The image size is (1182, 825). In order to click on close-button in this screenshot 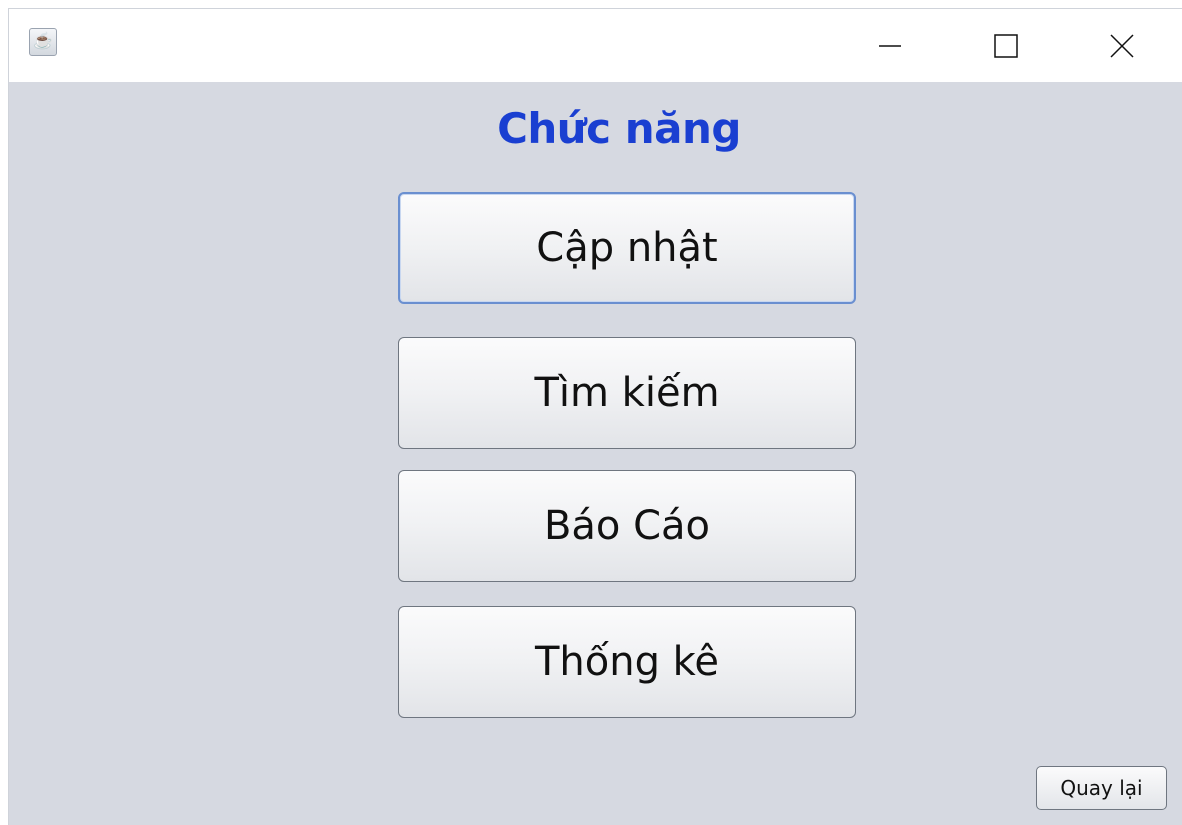, I will do `click(1122, 45)`.